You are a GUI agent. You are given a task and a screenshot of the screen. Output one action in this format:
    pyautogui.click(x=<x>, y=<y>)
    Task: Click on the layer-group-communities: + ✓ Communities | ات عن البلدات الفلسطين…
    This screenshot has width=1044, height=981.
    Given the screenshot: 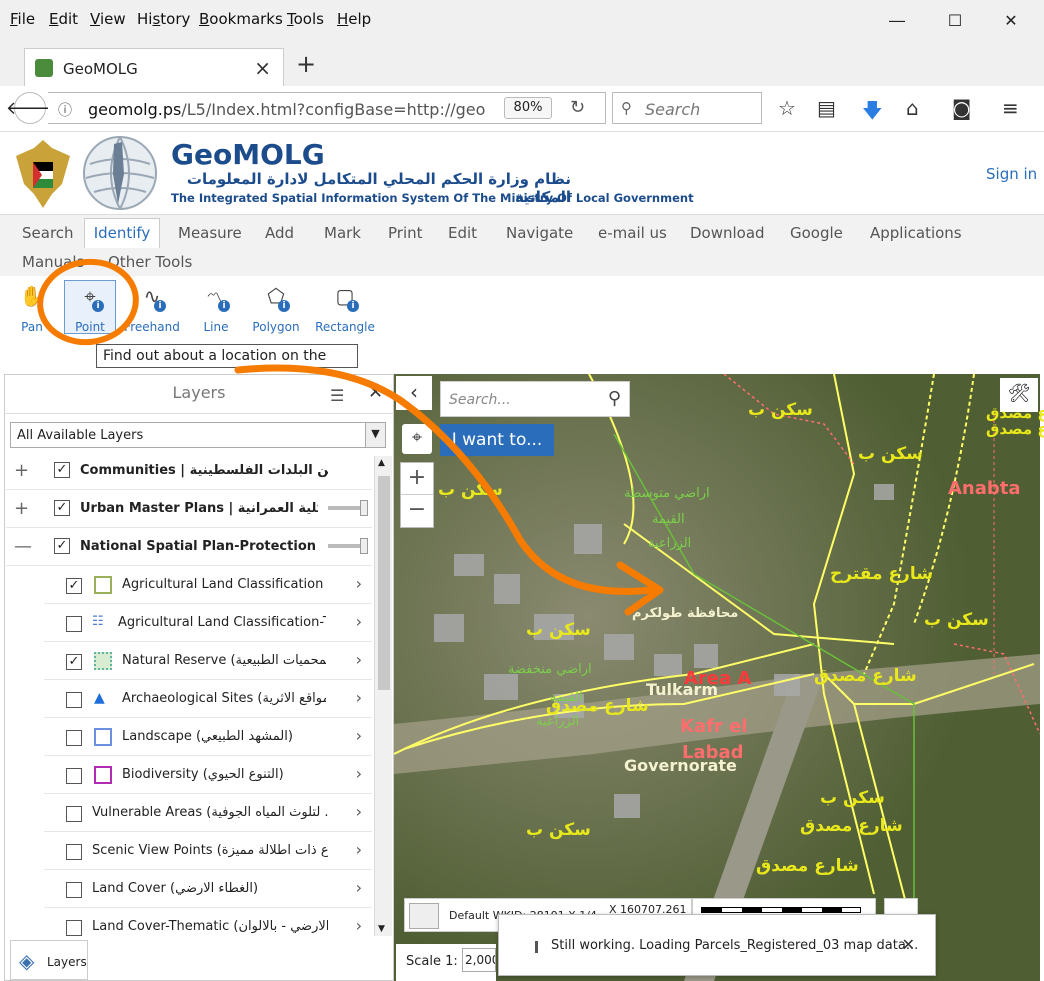 What is the action you would take?
    pyautogui.click(x=189, y=471)
    